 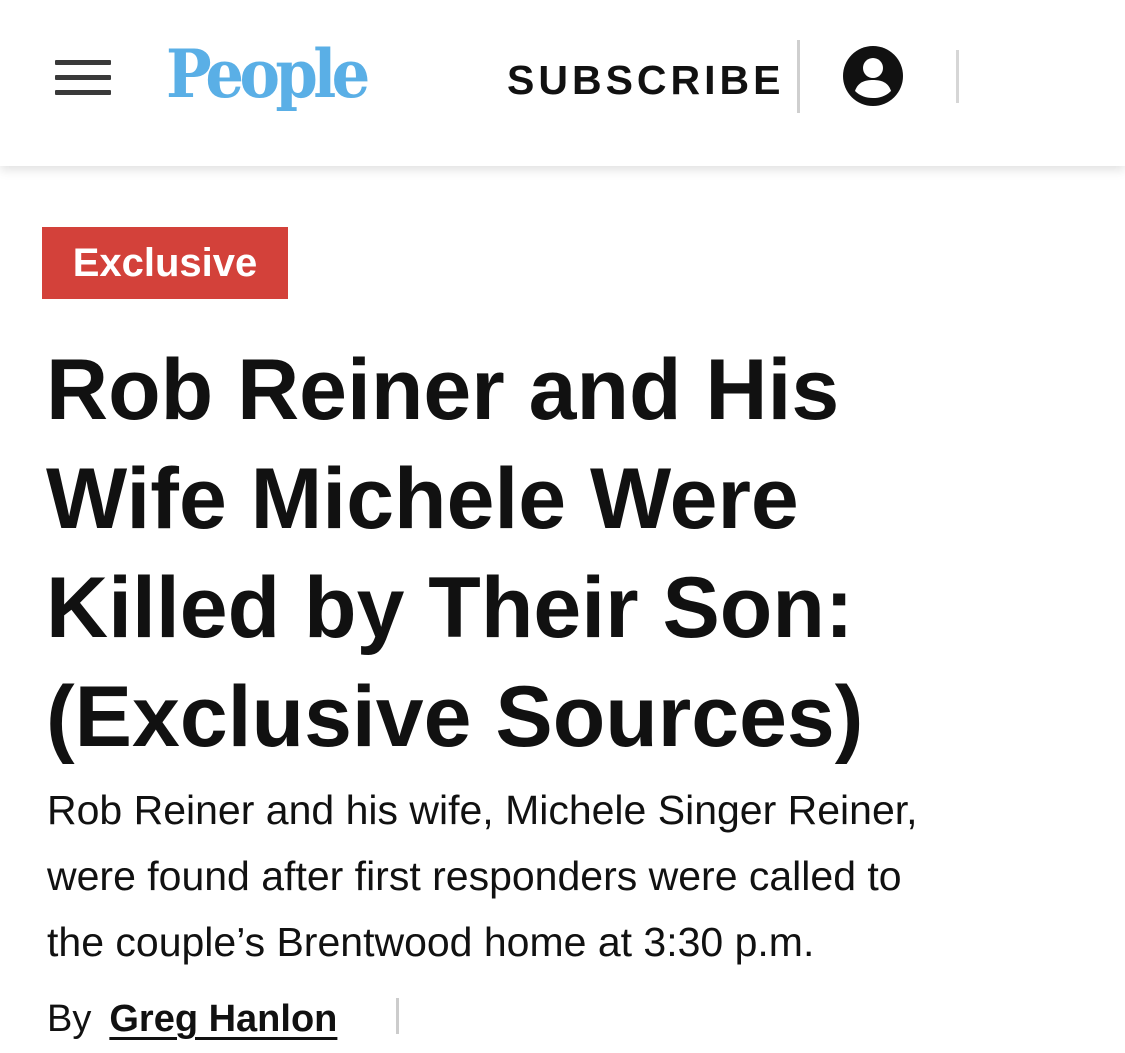 I want to click on headline-line: Wife Michele Were, so click(x=422, y=499).